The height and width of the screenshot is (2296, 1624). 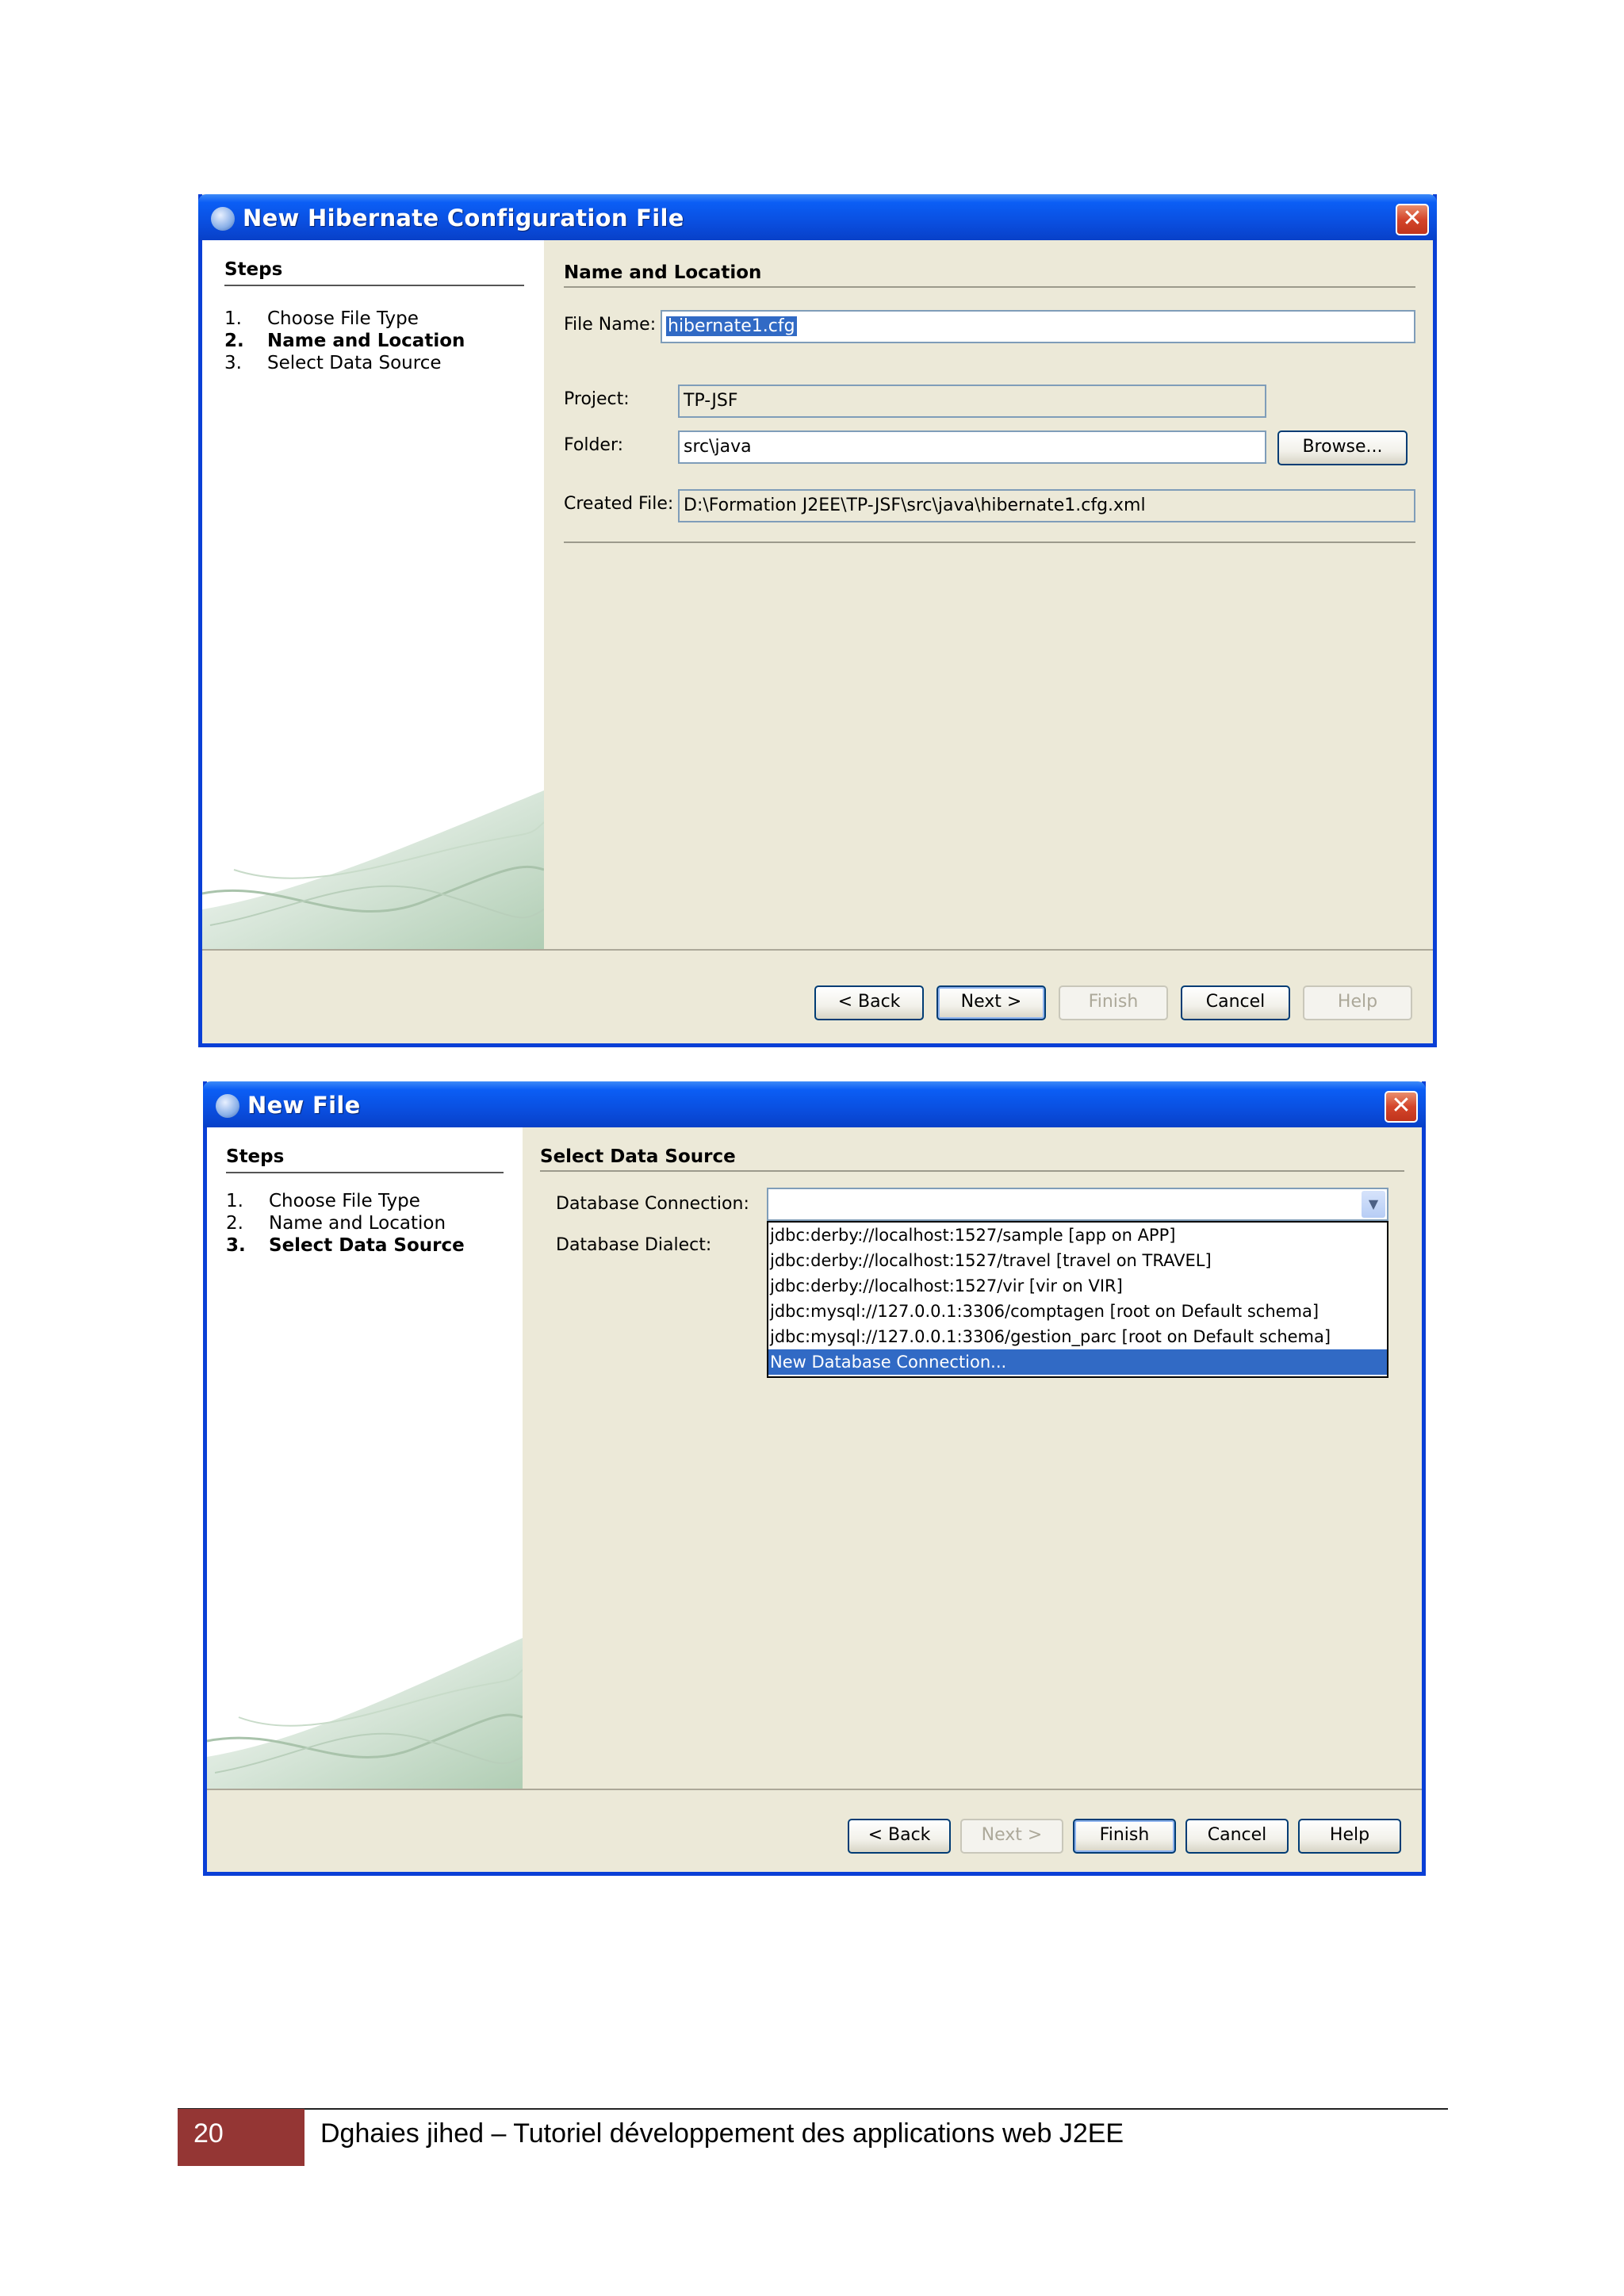 I want to click on db-connection-label: Database Connection:, so click(x=652, y=1204).